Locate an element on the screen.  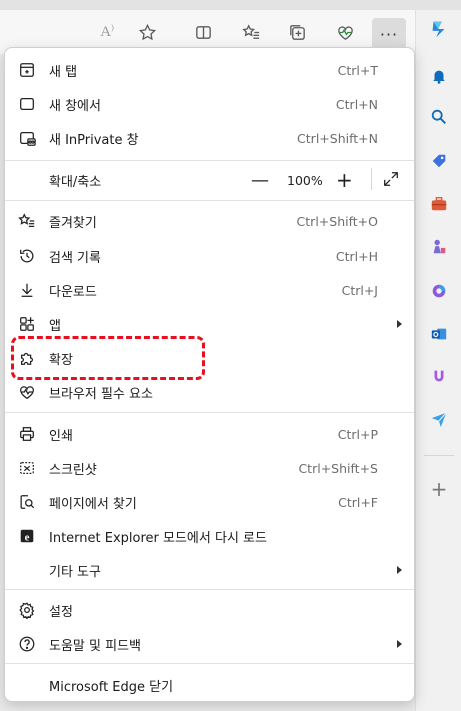
extensions-highlight-annotation is located at coordinates (108, 358).